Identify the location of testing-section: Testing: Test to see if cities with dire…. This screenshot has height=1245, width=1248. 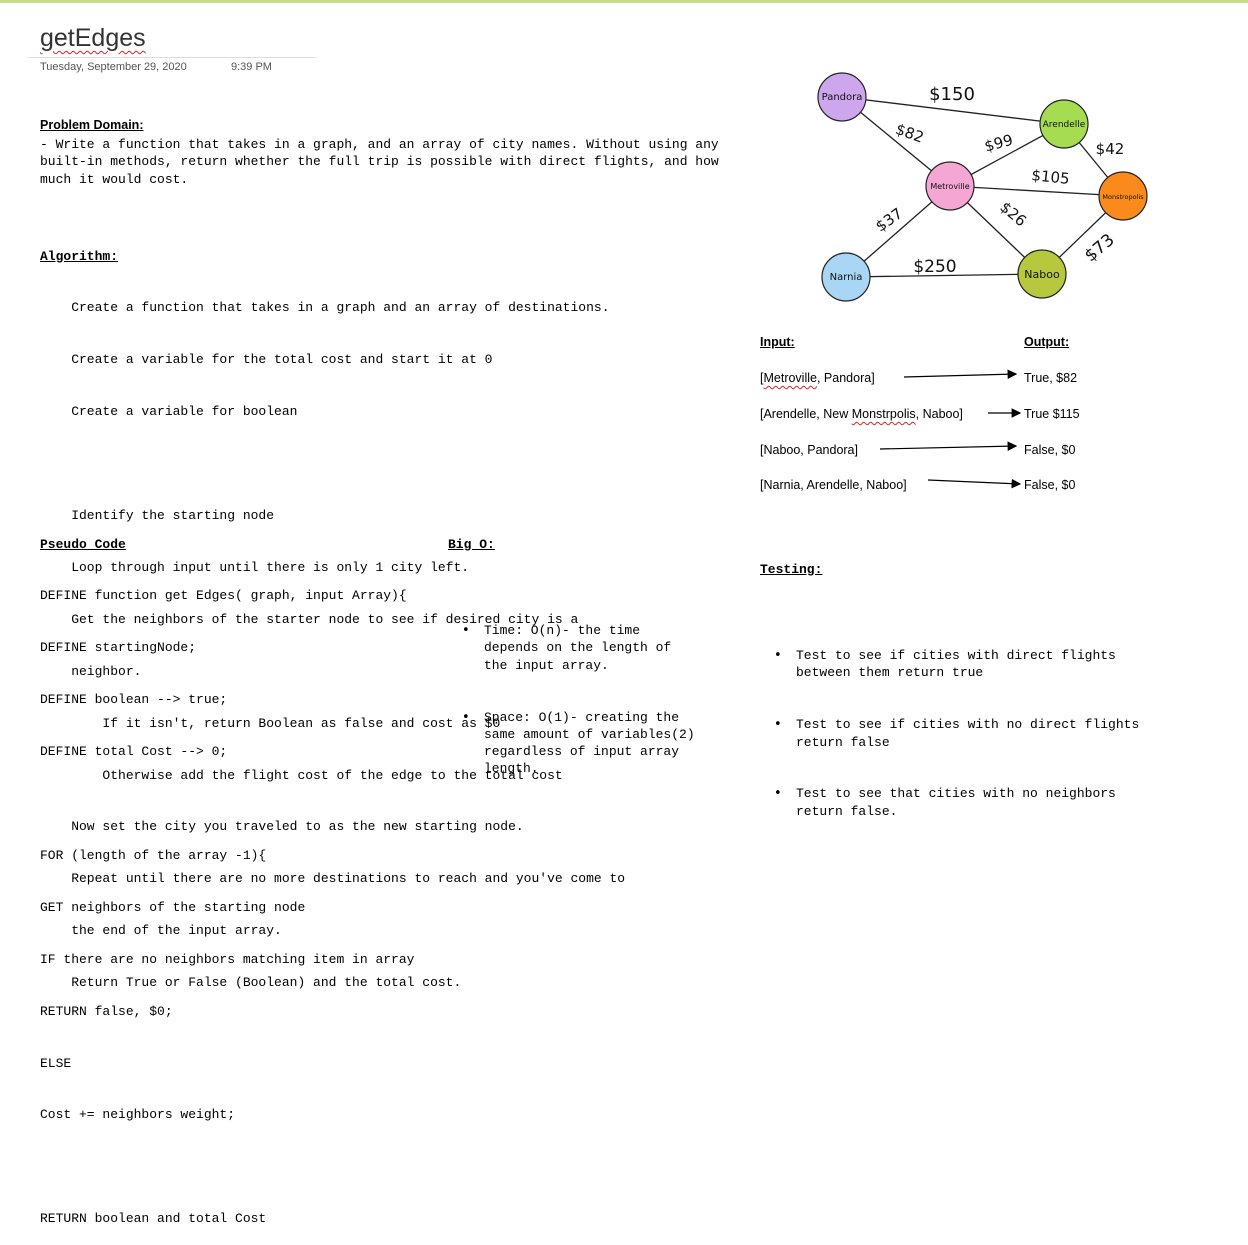
(949, 699).